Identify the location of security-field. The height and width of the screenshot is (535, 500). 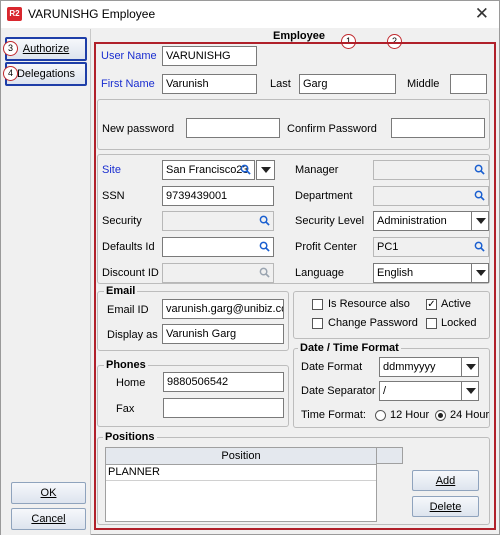
(218, 221).